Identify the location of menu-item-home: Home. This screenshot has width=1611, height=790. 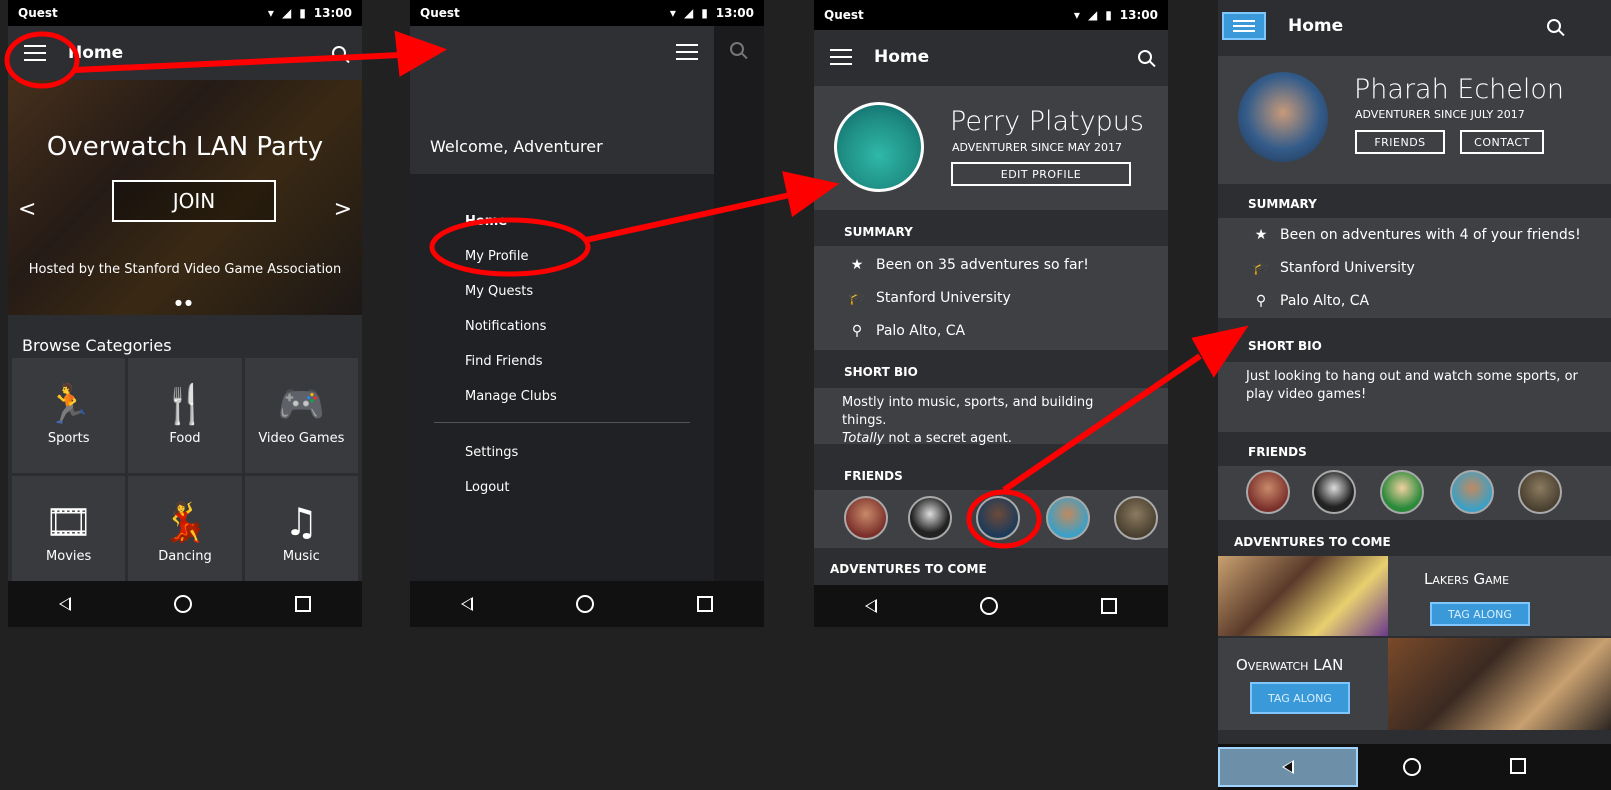
(562, 221).